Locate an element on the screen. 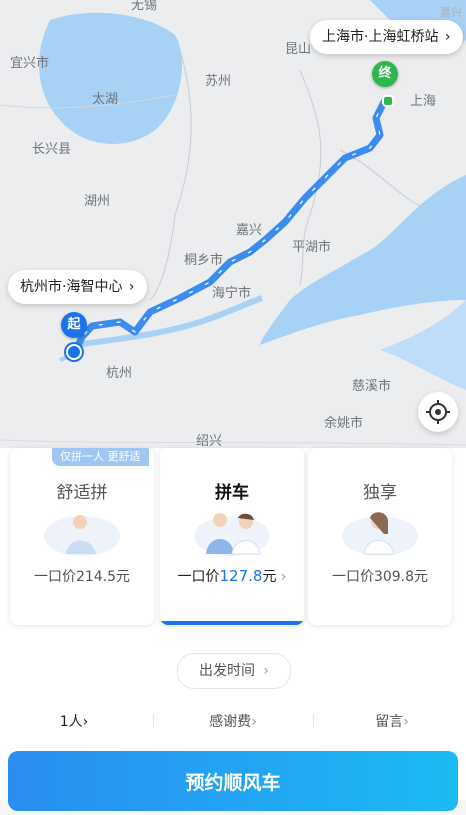 This screenshot has width=466, height=815. map-label-huzhou: 湖州 is located at coordinates (97, 201).